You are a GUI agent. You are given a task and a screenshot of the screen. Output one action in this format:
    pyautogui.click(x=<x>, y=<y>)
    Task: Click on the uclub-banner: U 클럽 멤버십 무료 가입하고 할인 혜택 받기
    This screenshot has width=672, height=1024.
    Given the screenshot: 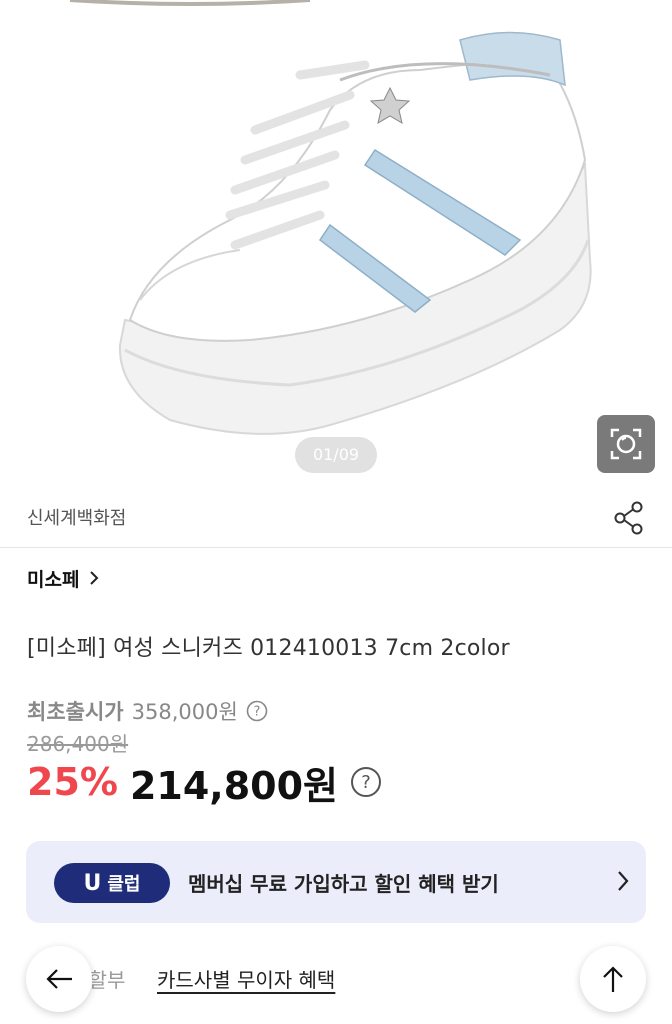 What is the action you would take?
    pyautogui.click(x=336, y=882)
    